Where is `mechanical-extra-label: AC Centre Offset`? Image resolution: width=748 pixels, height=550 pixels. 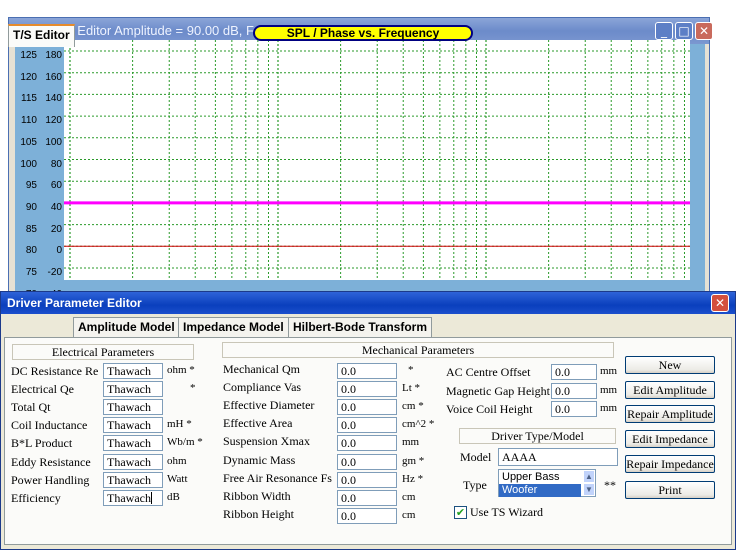
mechanical-extra-label: AC Centre Offset is located at coordinates (488, 372).